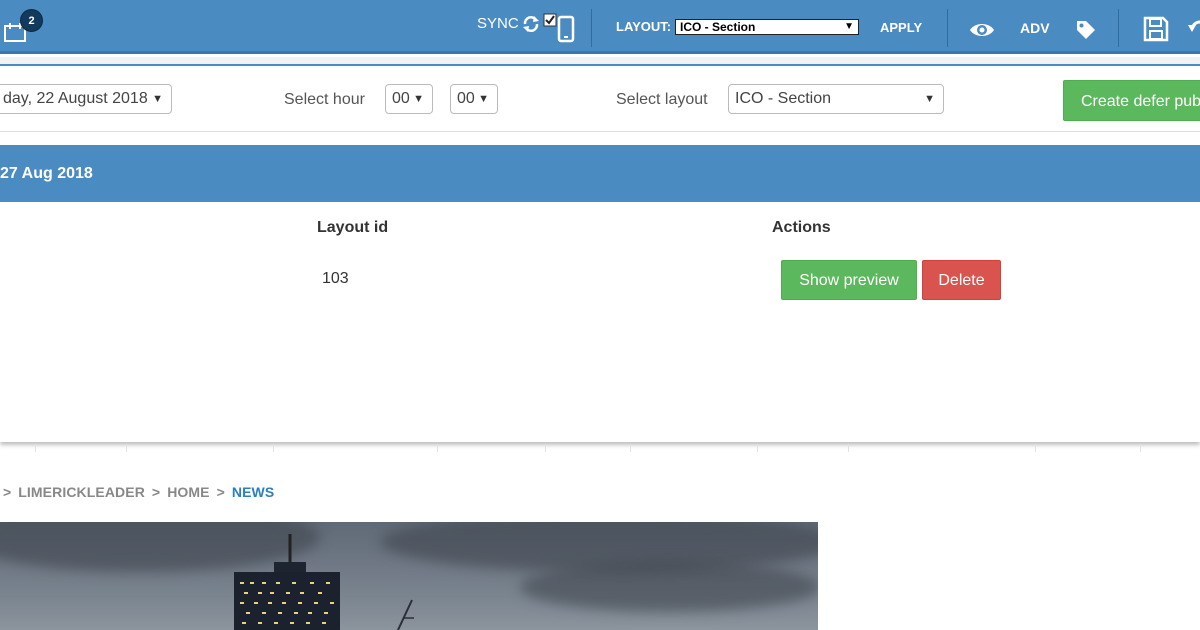 The image size is (1200, 630). Describe the element at coordinates (783, 98) in the screenshot. I see `layout-select-value: ICO - Section` at that location.